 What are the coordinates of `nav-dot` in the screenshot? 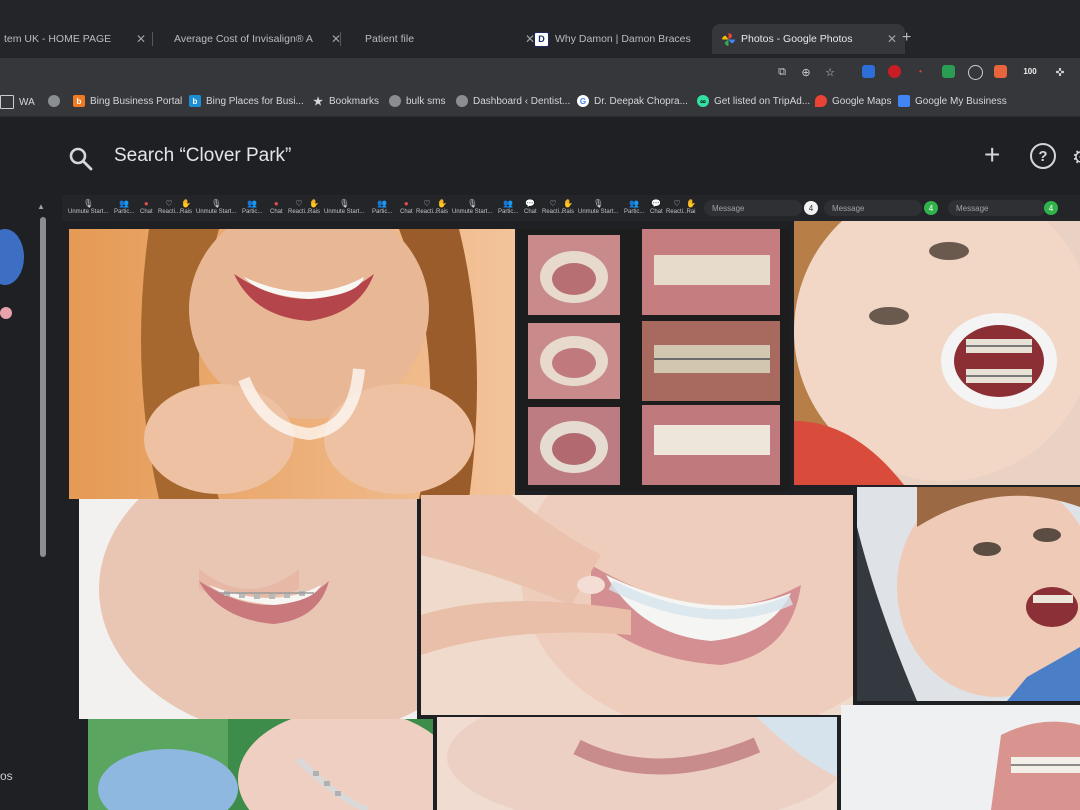 It's located at (6, 313).